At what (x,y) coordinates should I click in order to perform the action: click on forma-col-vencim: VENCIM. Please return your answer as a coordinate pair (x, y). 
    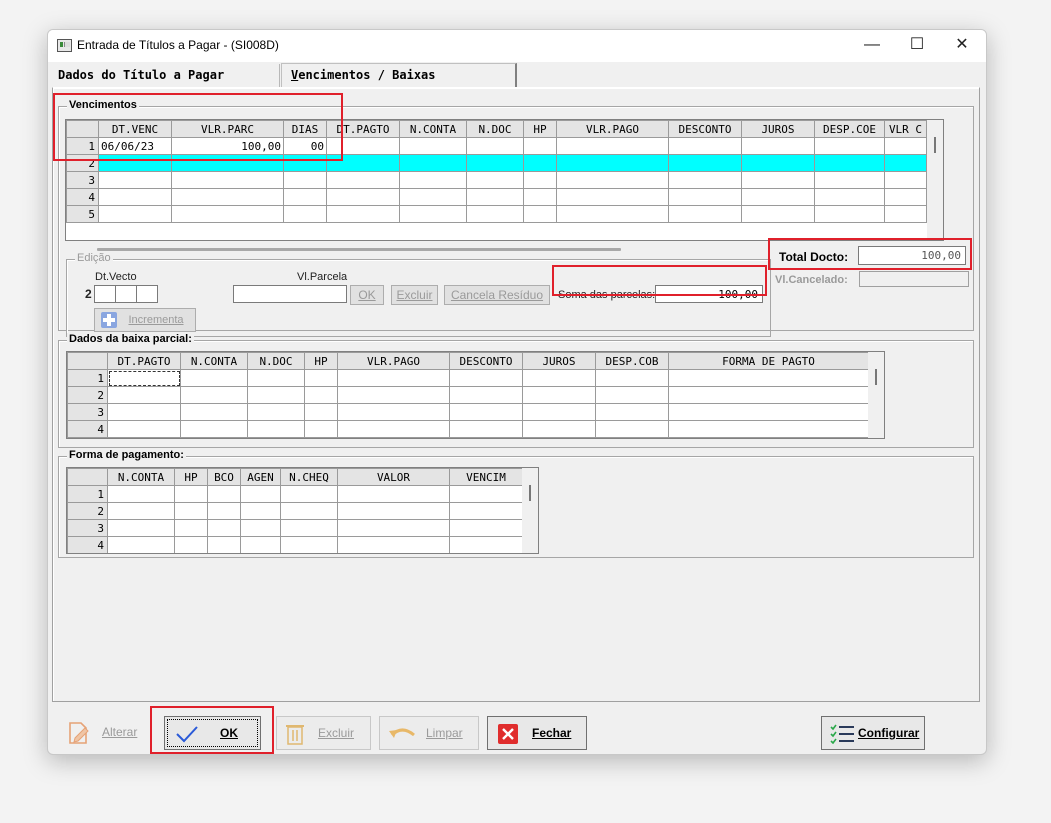
    Looking at the image, I should click on (486, 477).